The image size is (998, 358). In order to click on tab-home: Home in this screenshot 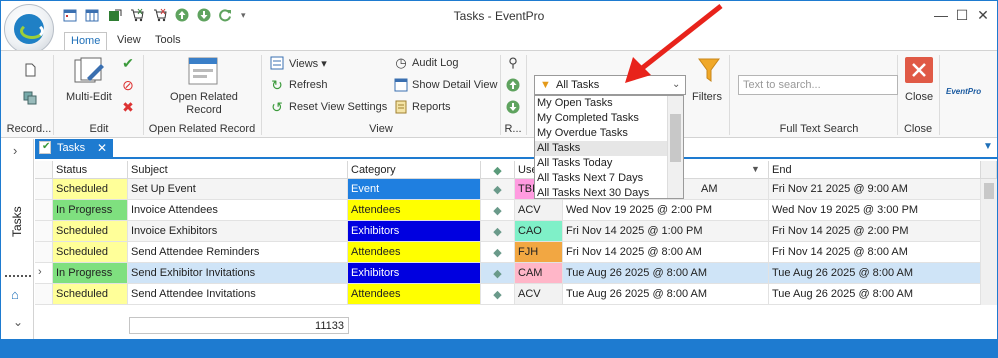, I will do `click(86, 42)`.